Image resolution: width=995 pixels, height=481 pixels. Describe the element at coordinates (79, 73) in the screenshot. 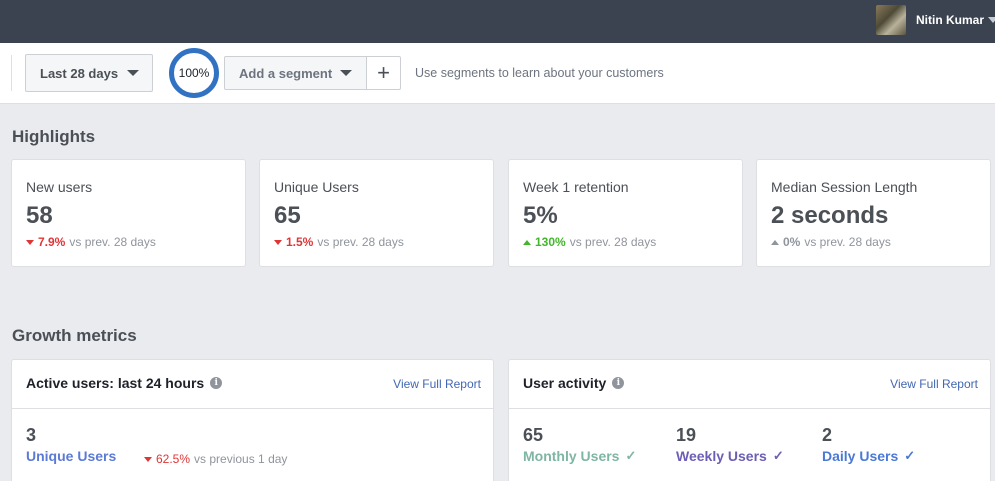

I see `date-range-label: Last 28 days` at that location.